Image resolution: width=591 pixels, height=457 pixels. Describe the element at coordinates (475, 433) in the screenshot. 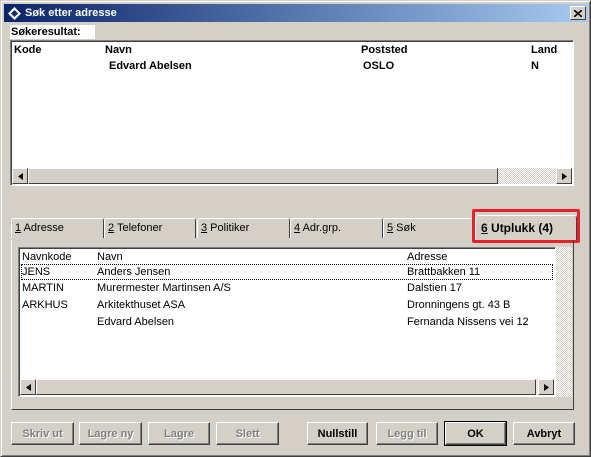

I see `ok-button: OK` at that location.